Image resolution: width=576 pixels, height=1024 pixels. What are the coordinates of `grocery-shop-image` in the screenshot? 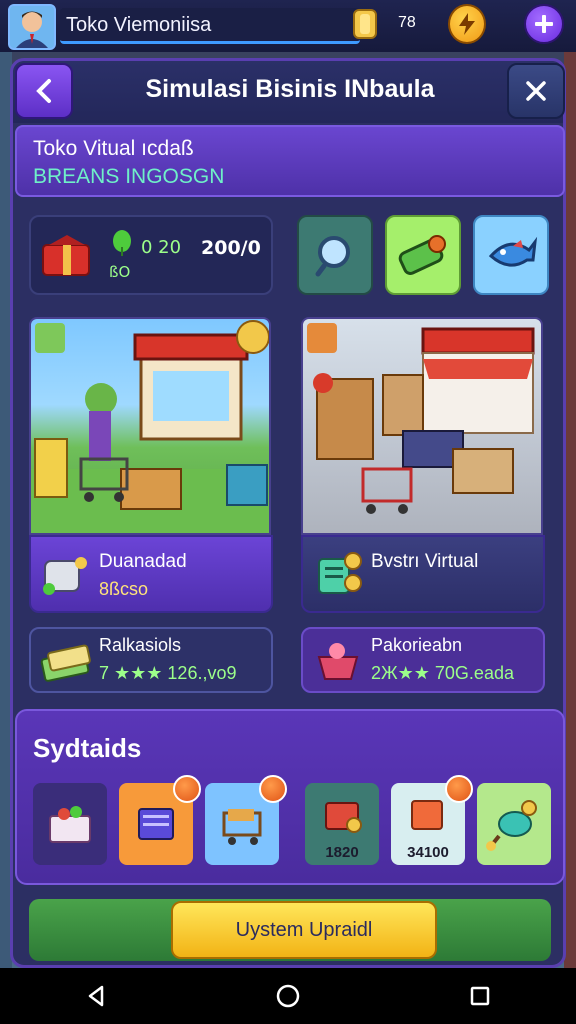 It's located at (150, 426).